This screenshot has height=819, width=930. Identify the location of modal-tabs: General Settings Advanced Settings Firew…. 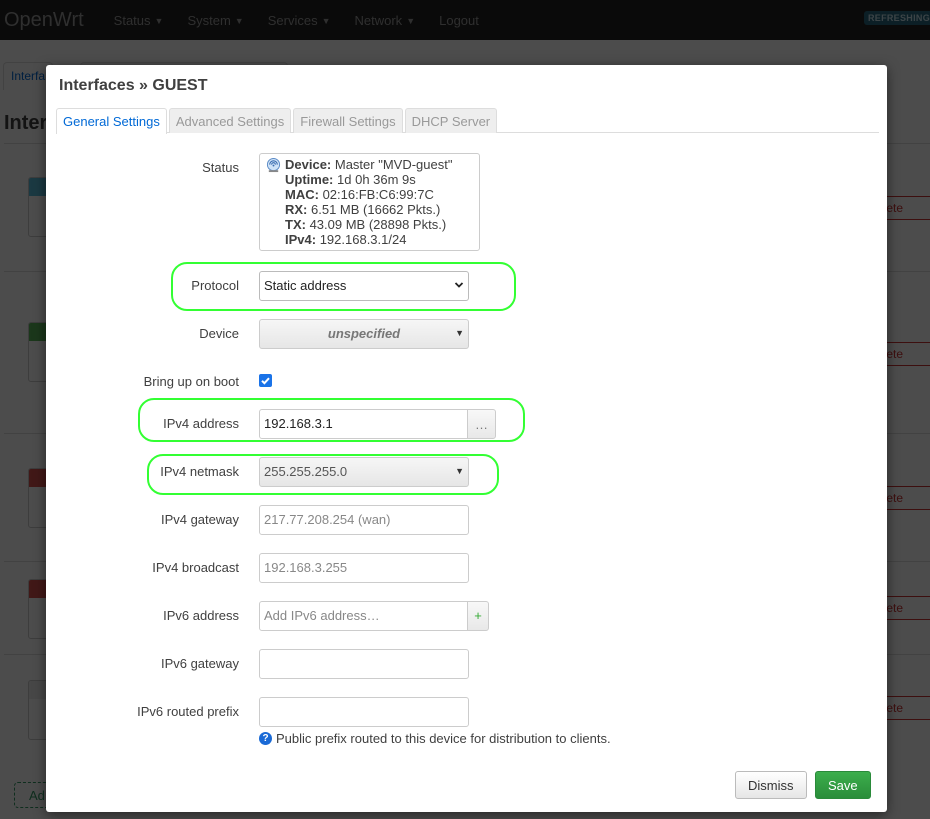
(467, 121).